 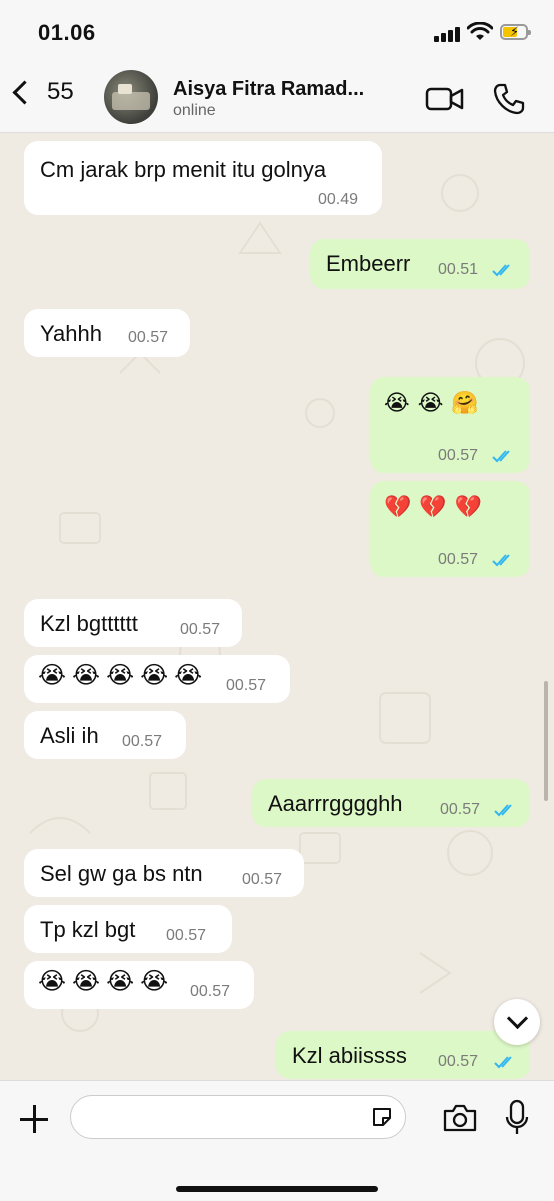 I want to click on message-bubble-outgoing: Embeerr 00.51, so click(x=420, y=264).